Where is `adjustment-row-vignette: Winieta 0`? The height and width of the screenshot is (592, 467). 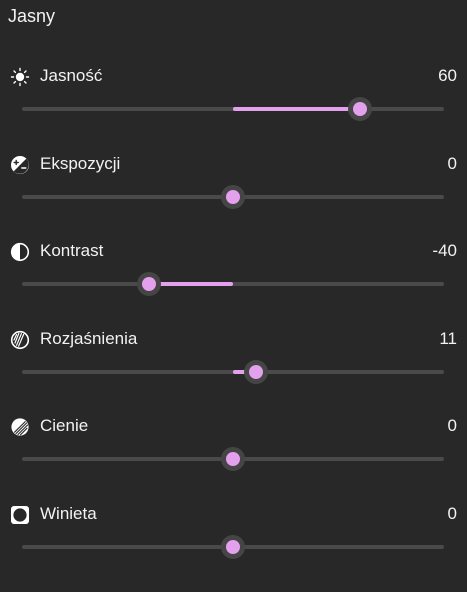 adjustment-row-vignette: Winieta 0 is located at coordinates (233, 544).